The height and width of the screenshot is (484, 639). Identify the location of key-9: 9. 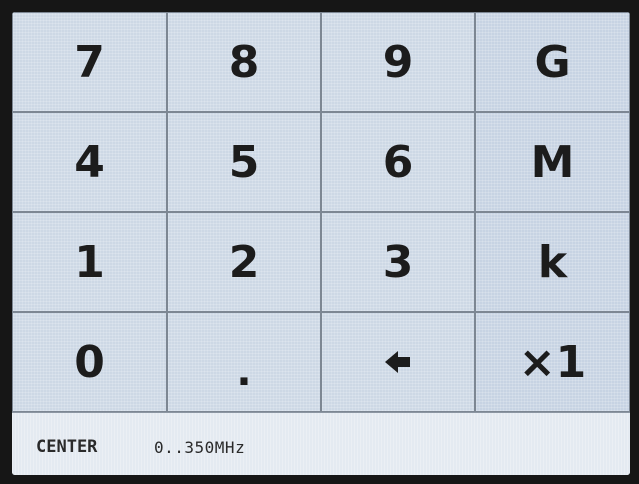
(398, 62).